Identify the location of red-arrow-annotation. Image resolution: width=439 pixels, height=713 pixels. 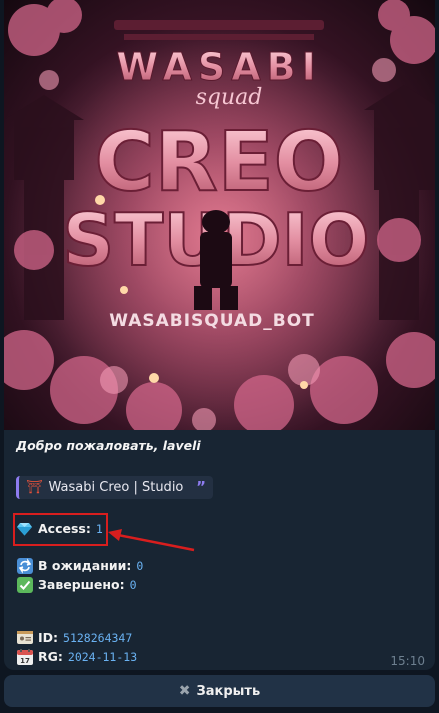
(151, 540).